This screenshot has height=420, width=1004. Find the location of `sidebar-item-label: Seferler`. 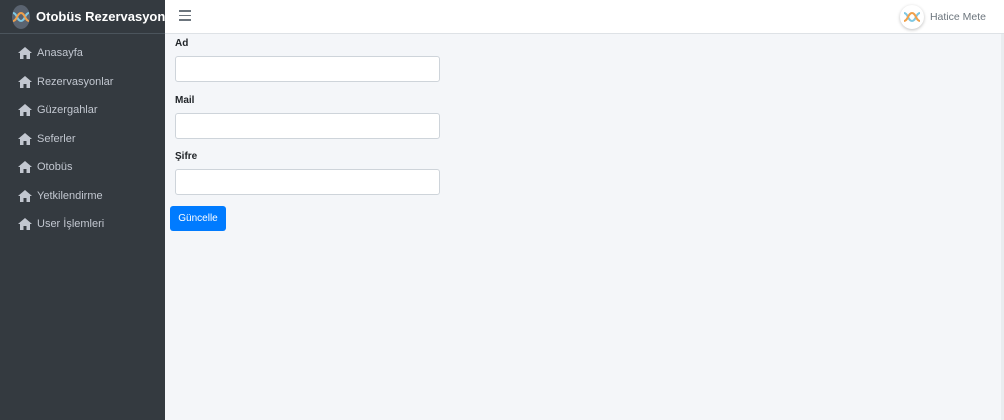

sidebar-item-label: Seferler is located at coordinates (56, 138).